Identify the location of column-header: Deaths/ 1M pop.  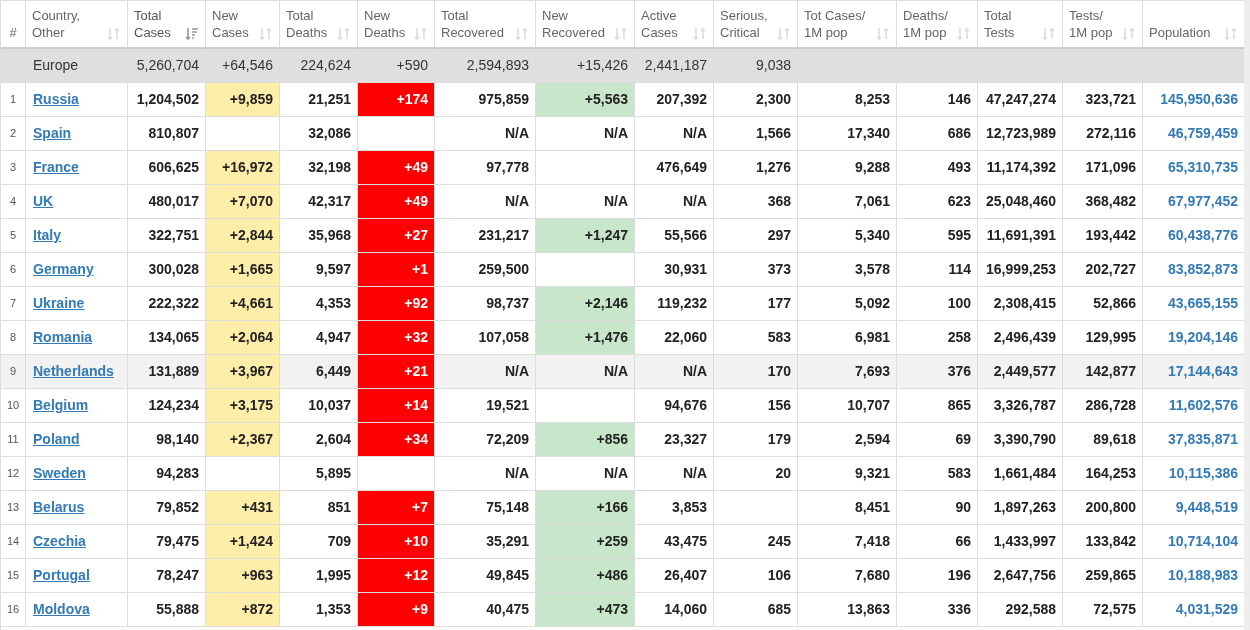
(937, 24).